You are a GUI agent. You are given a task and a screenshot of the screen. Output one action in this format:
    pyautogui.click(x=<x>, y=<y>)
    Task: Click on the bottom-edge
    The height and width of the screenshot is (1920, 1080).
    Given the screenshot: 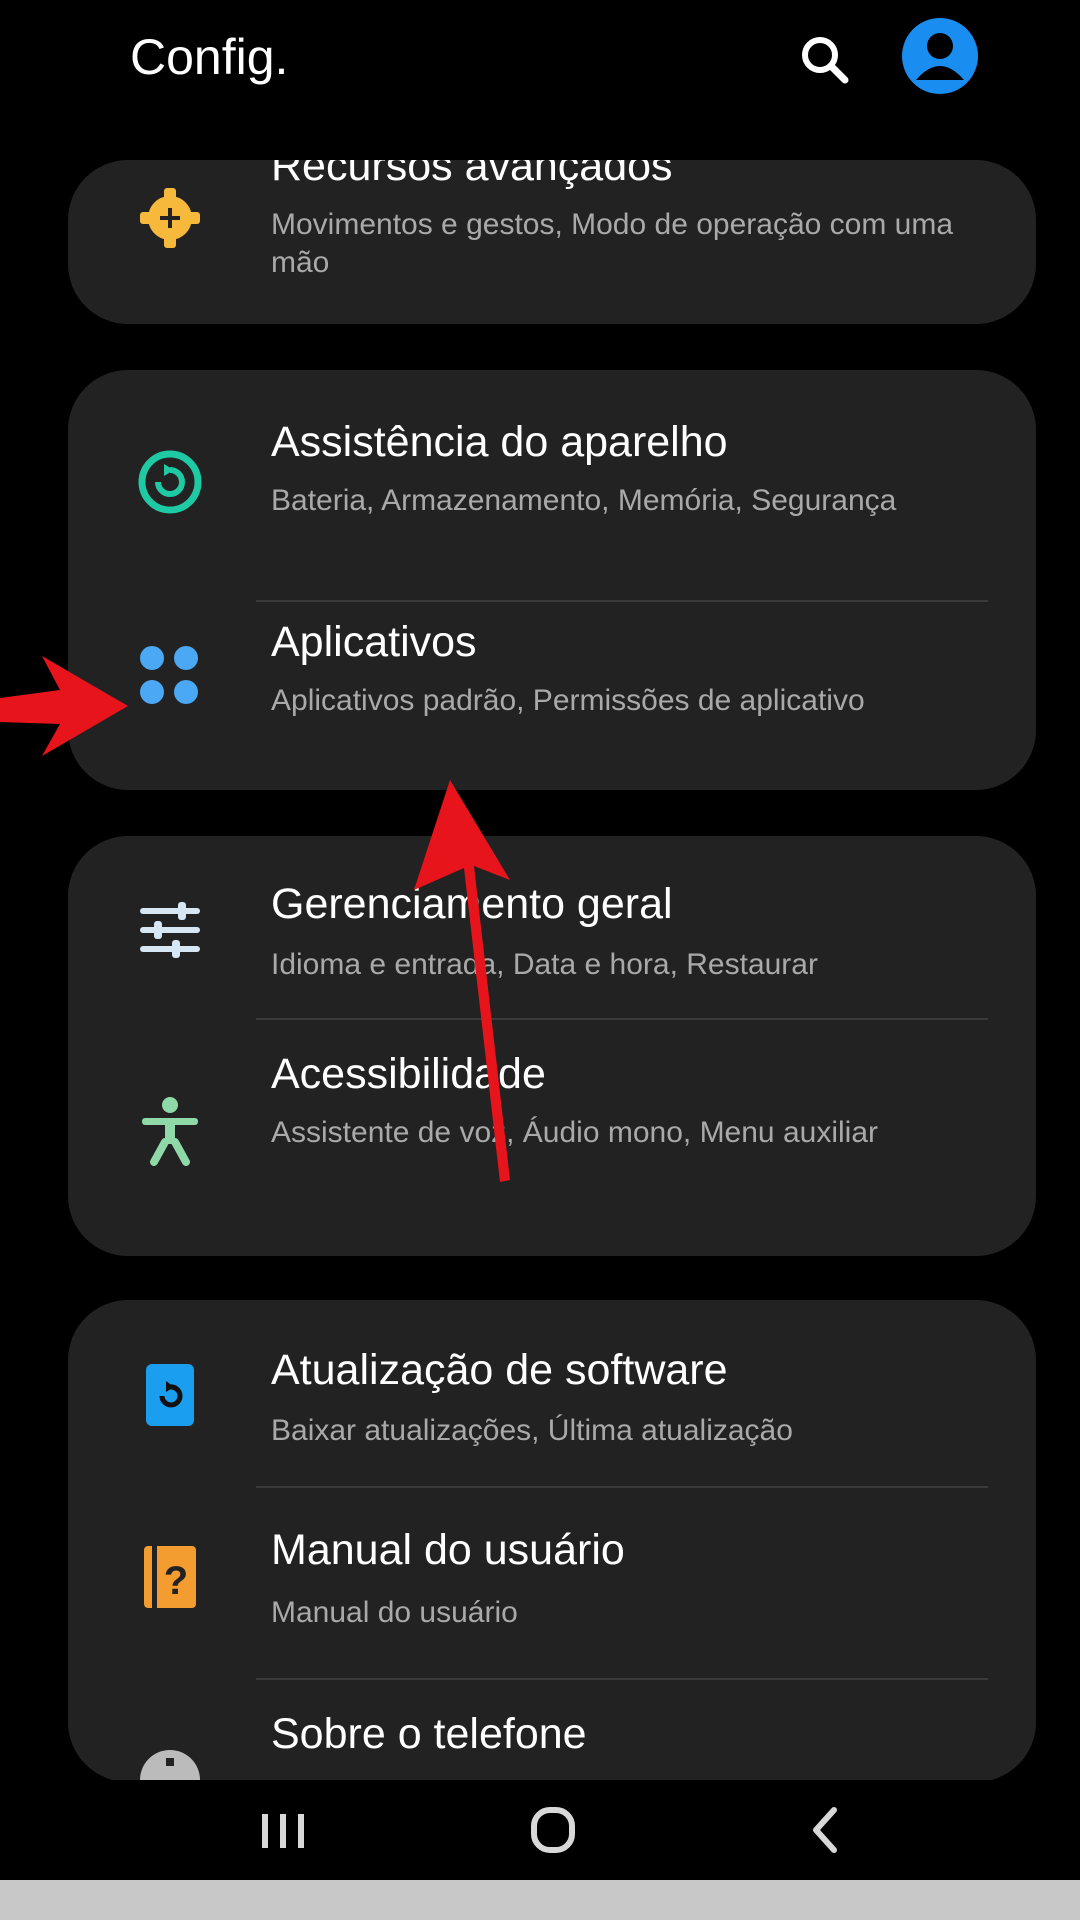 What is the action you would take?
    pyautogui.click(x=540, y=1900)
    